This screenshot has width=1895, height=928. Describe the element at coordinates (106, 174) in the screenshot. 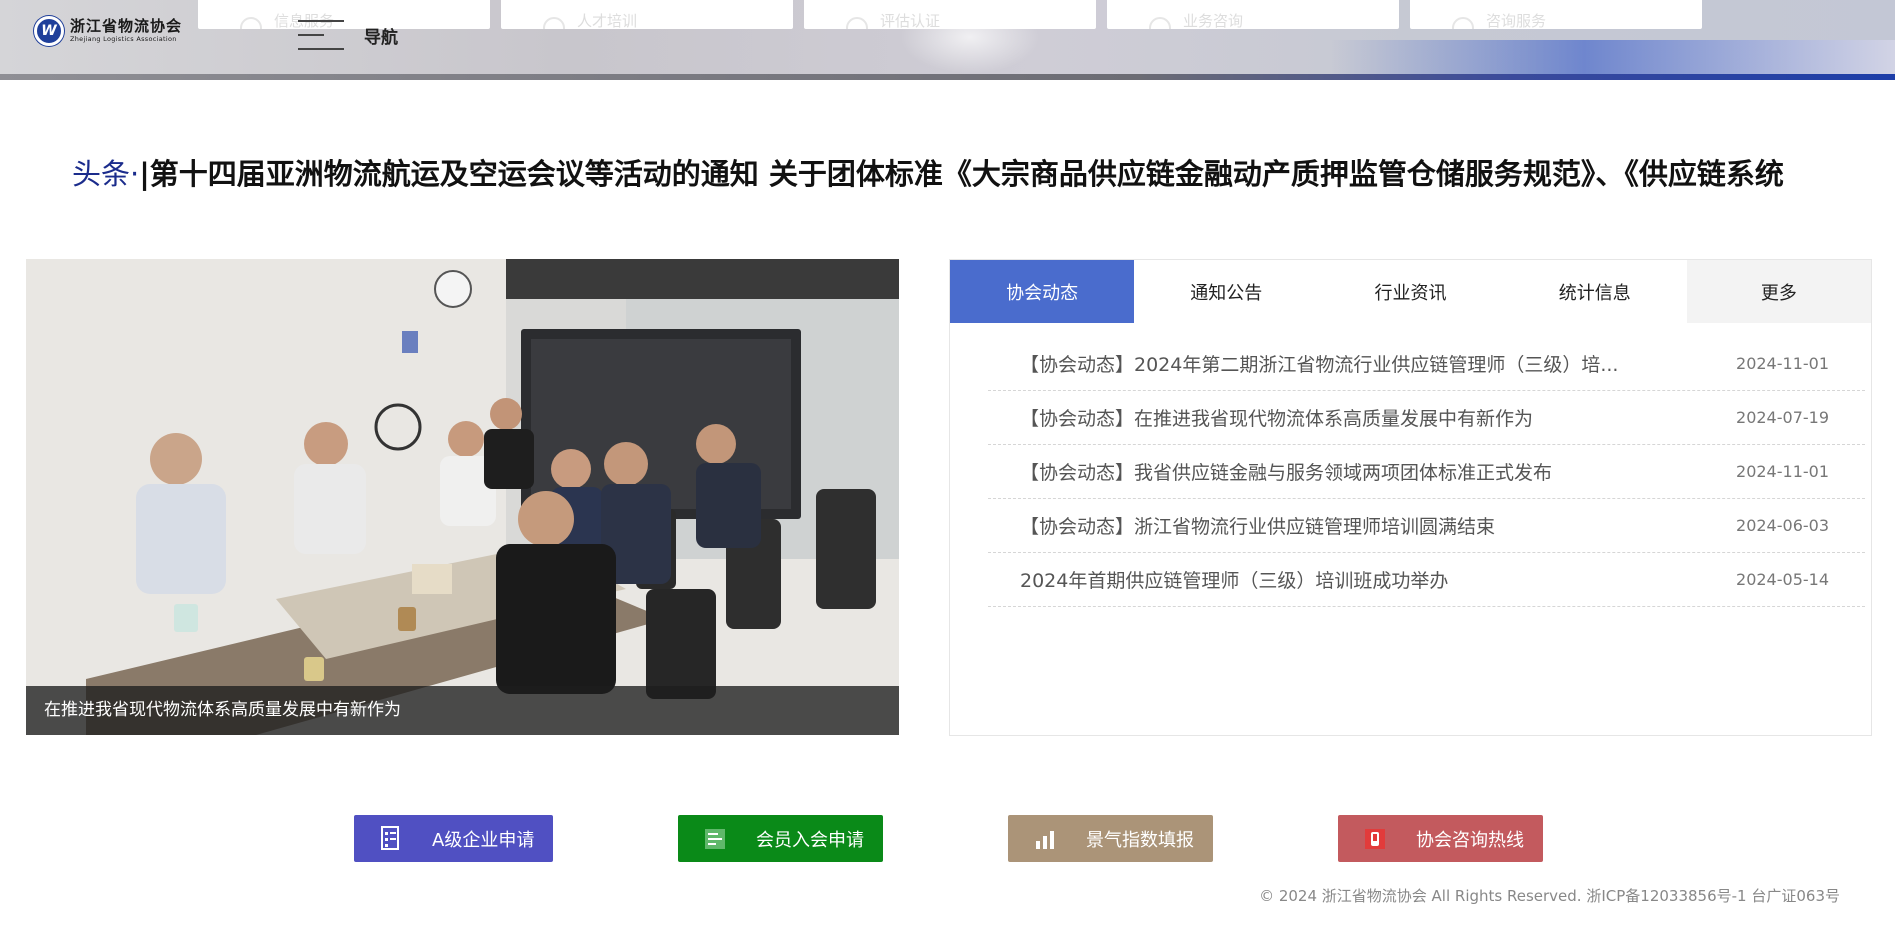

I see `headline-label: 头条·` at that location.